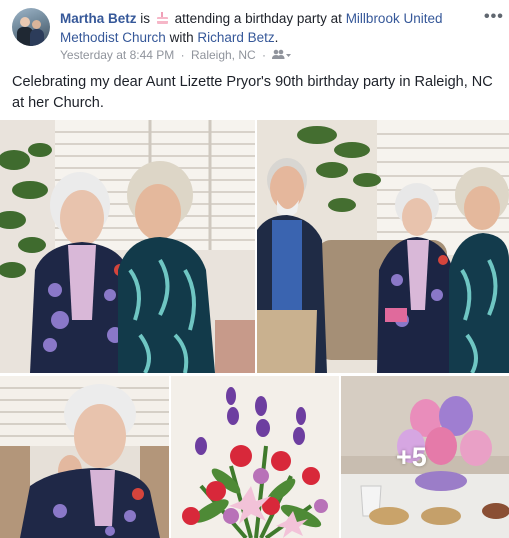 Image resolution: width=509 pixels, height=538 pixels. I want to click on author-avatar, so click(31, 27).